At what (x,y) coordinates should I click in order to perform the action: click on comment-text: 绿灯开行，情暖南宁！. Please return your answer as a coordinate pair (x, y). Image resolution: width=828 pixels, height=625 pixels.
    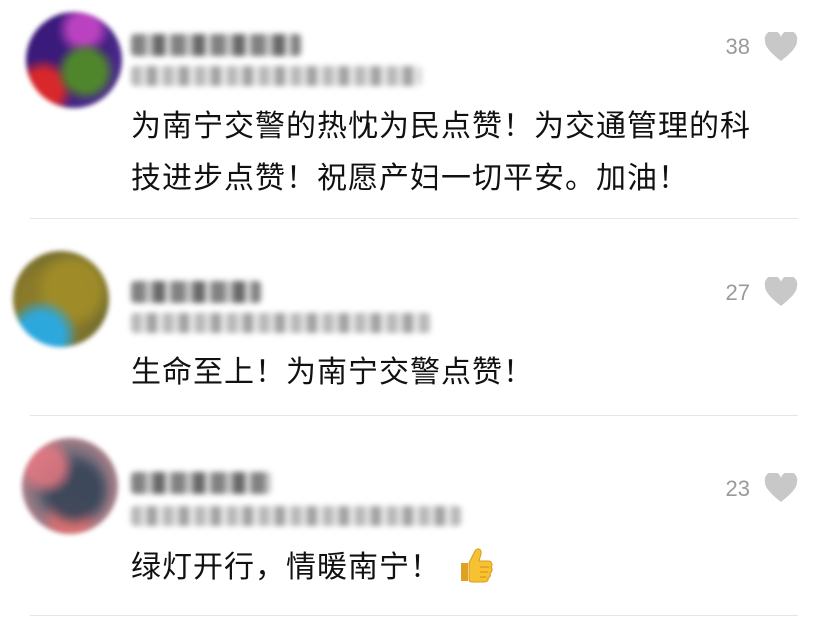
    Looking at the image, I should click on (466, 568).